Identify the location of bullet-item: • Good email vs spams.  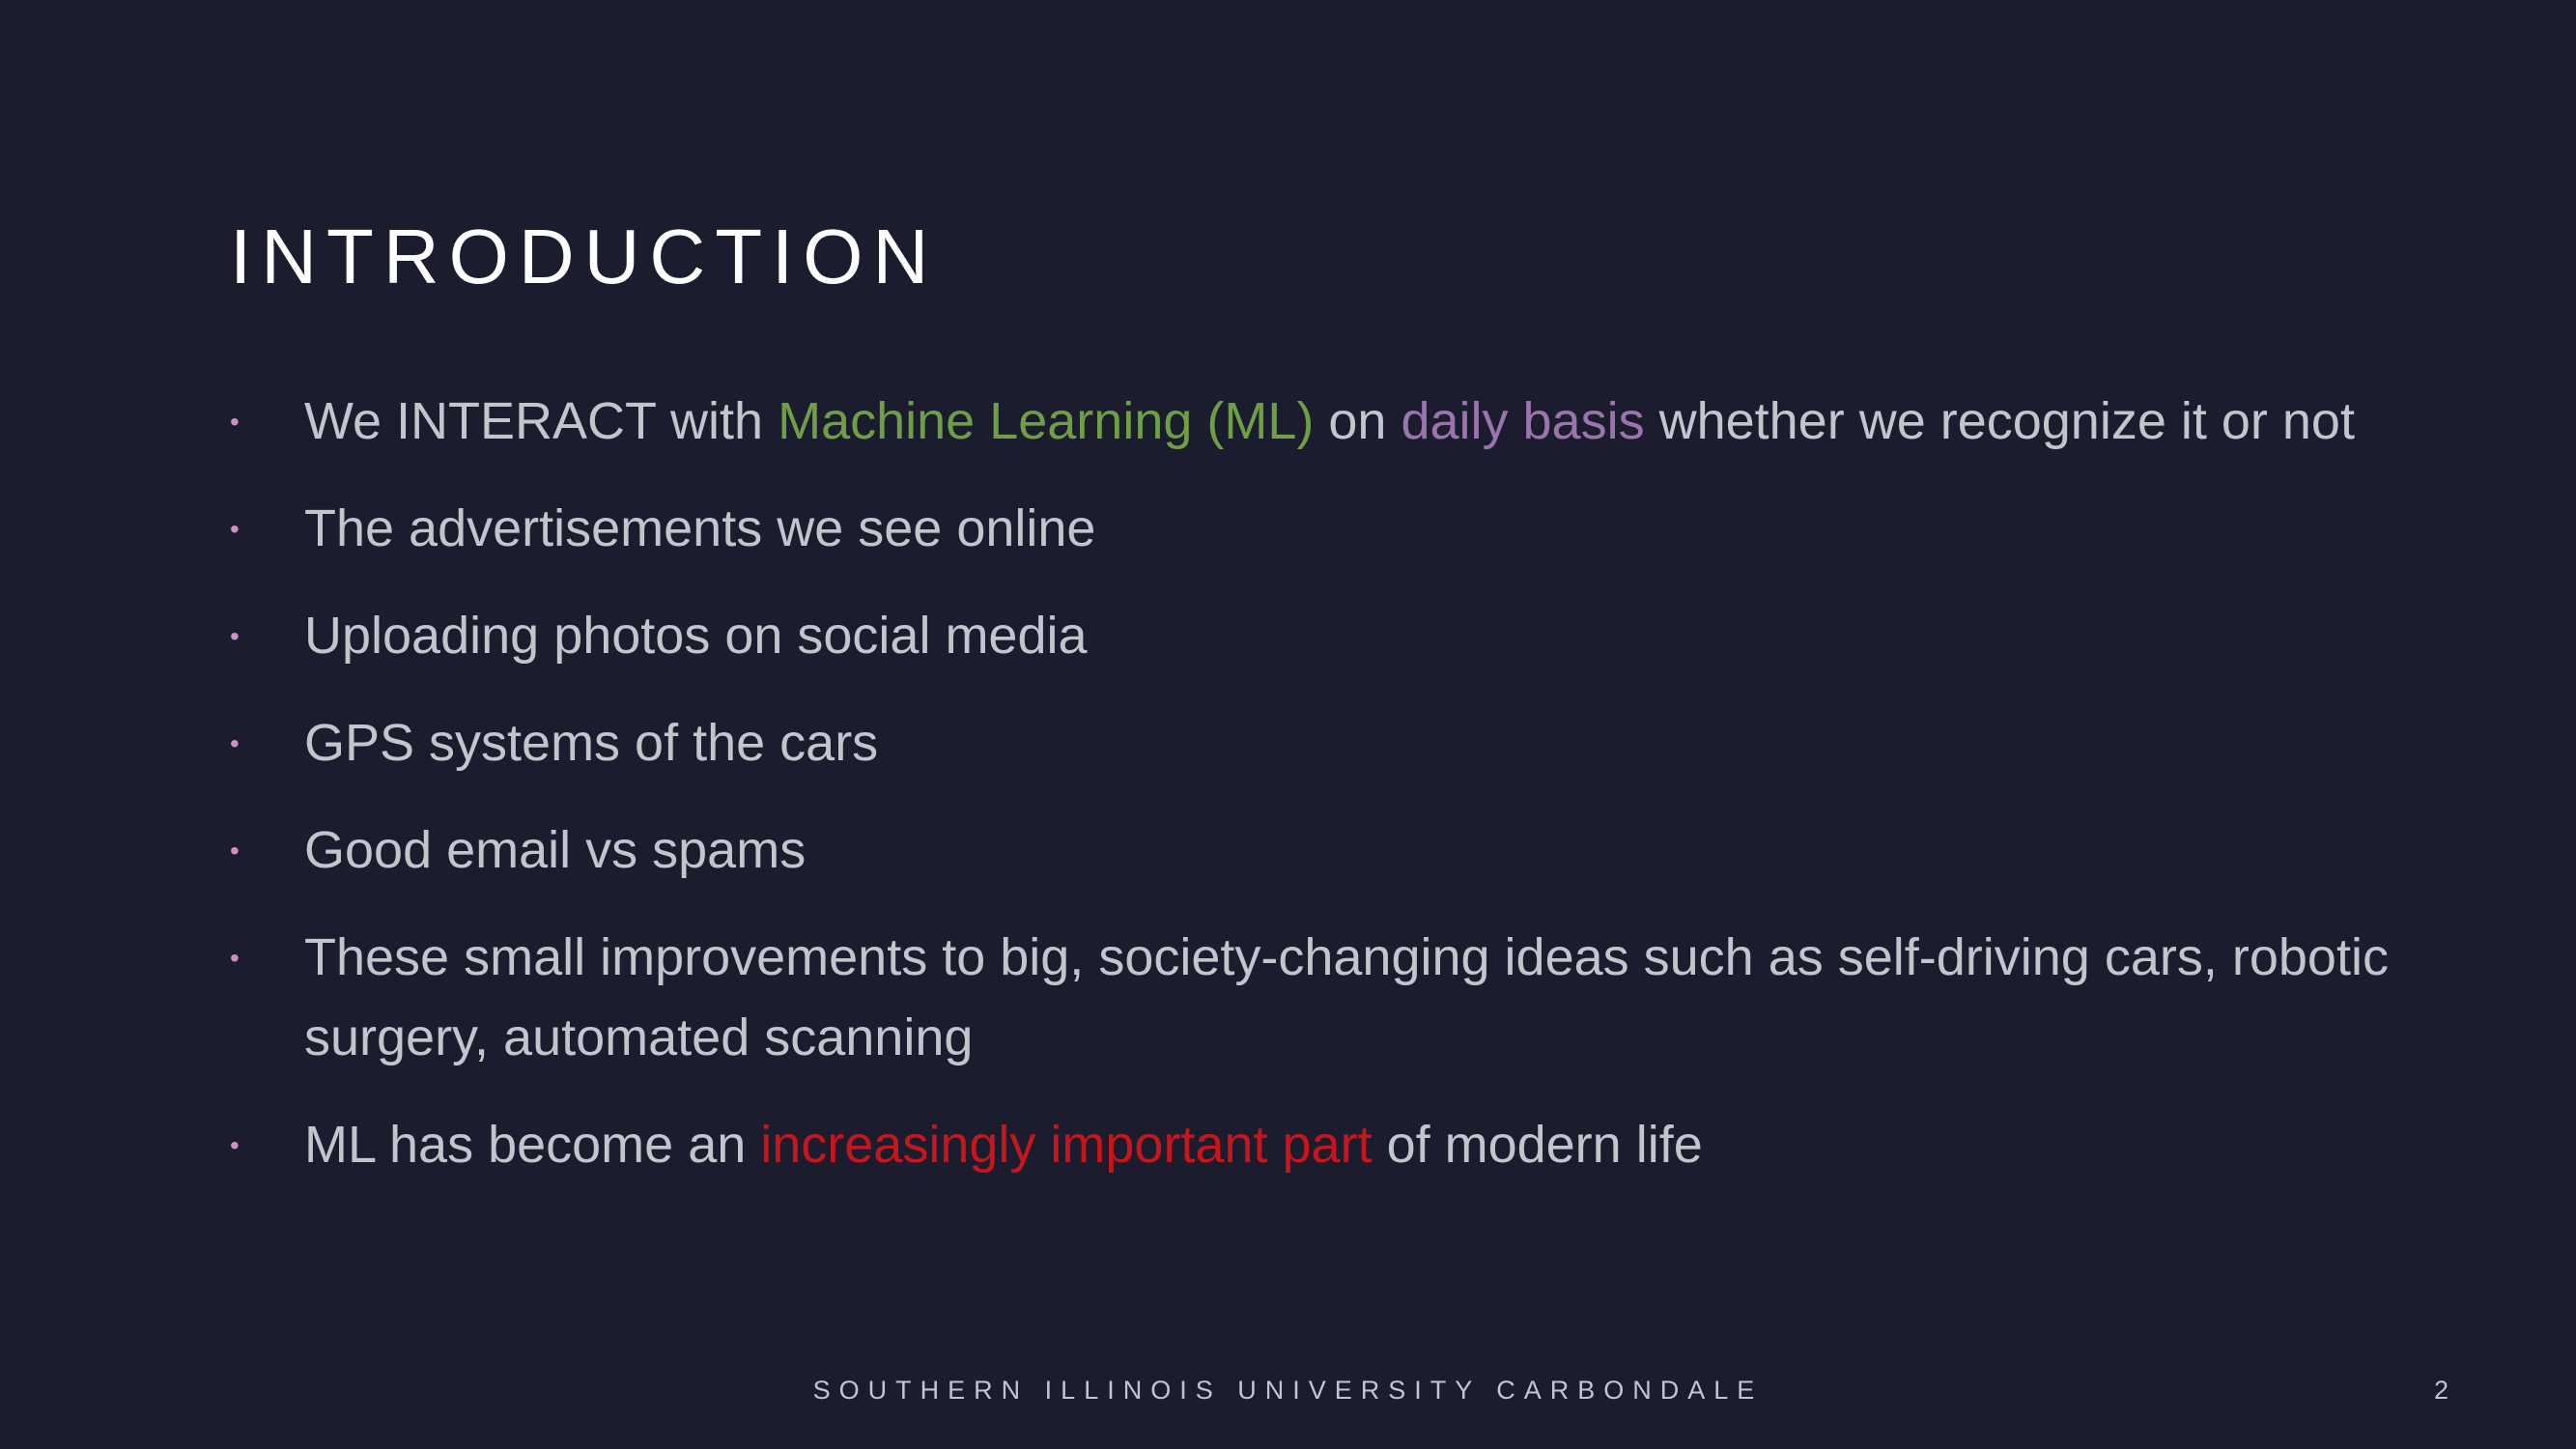
(1316, 850).